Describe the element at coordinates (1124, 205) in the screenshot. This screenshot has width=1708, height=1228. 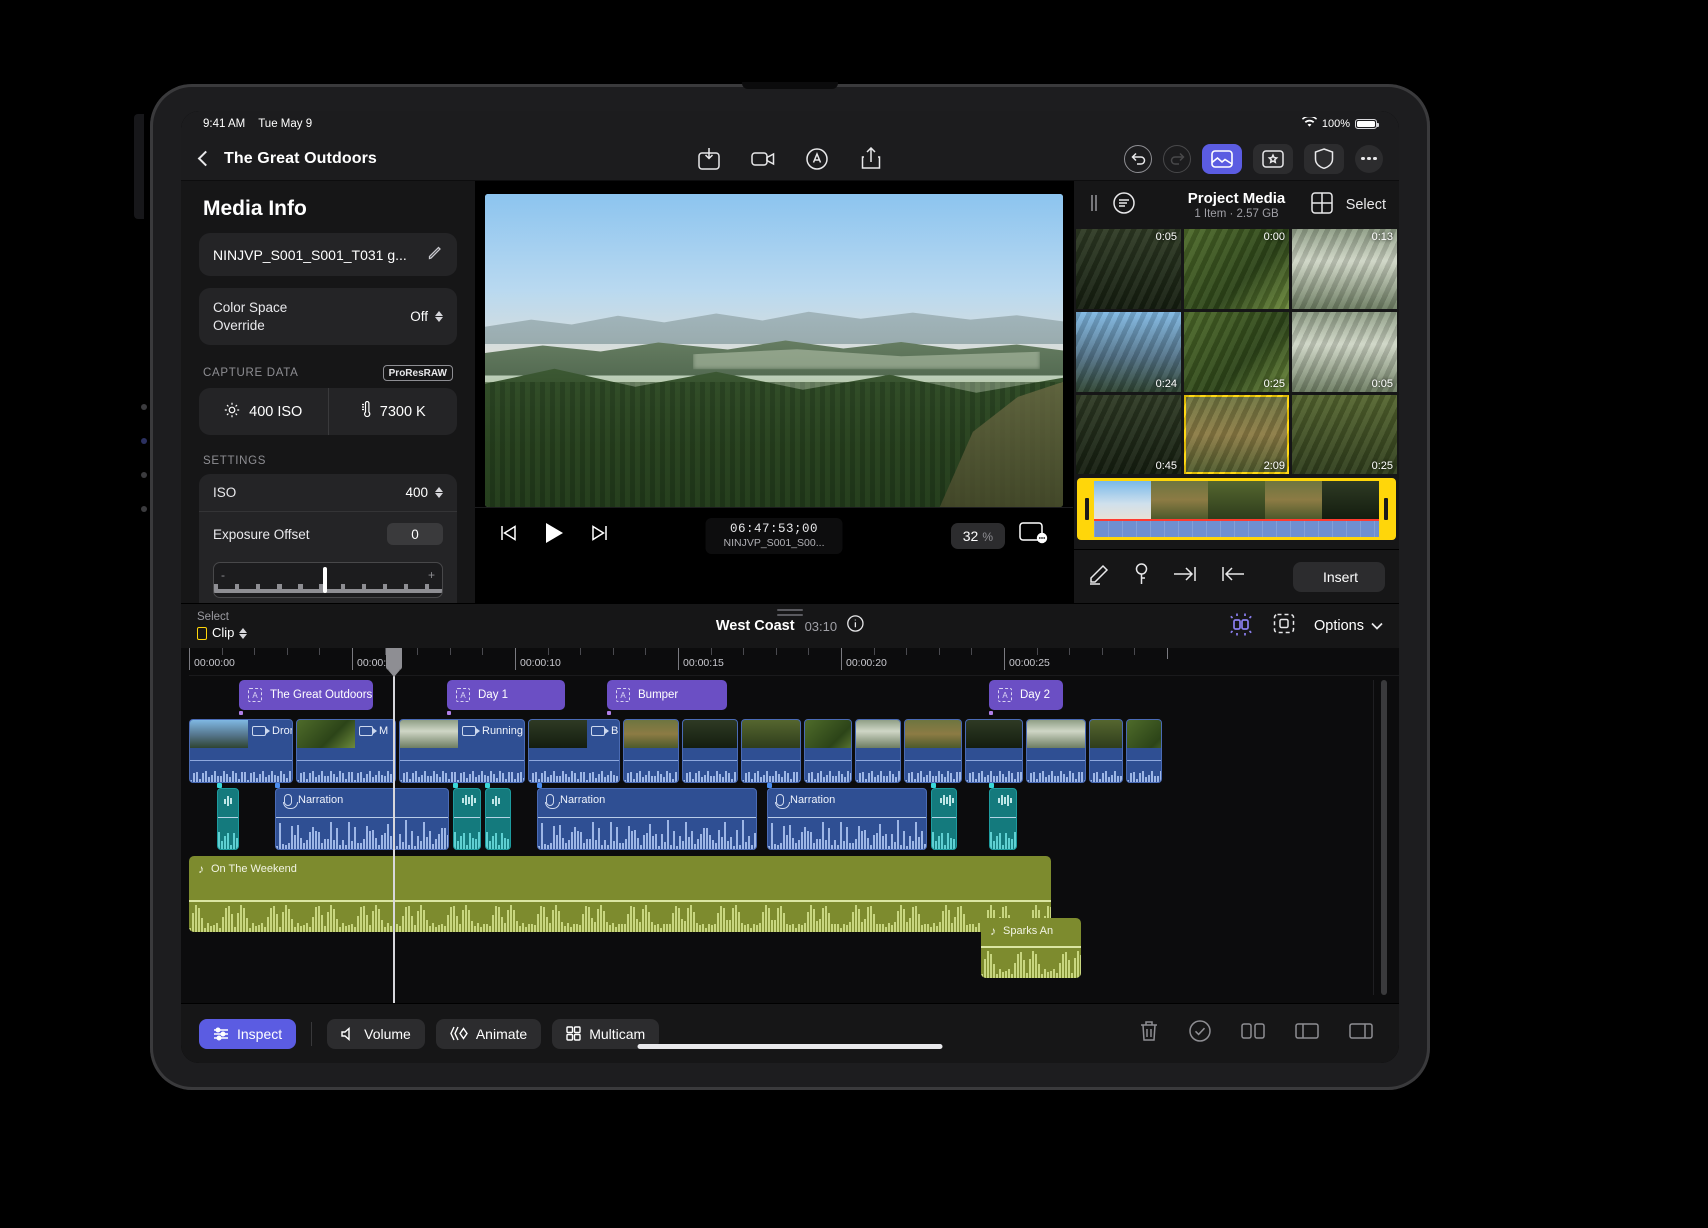
I see `filter-icon` at that location.